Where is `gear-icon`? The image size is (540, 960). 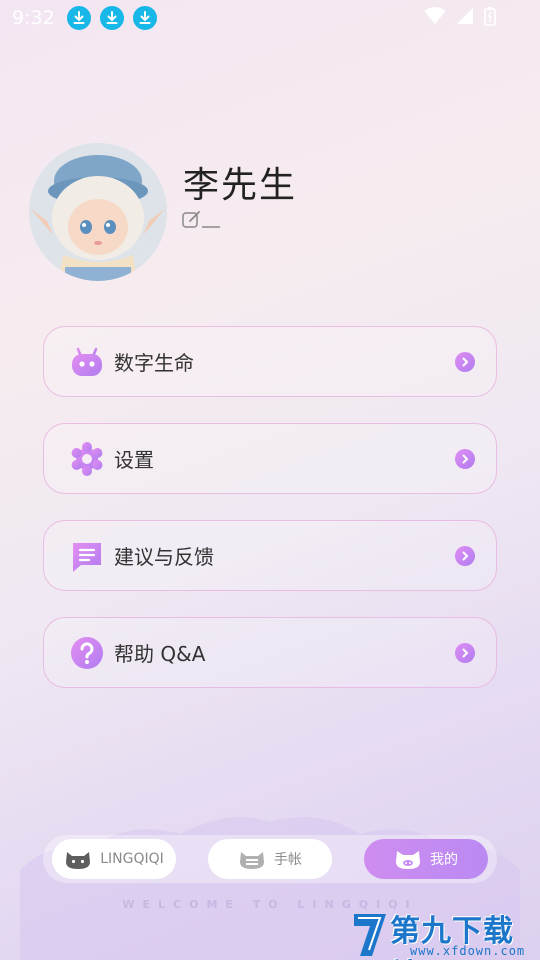
gear-icon is located at coordinates (87, 458).